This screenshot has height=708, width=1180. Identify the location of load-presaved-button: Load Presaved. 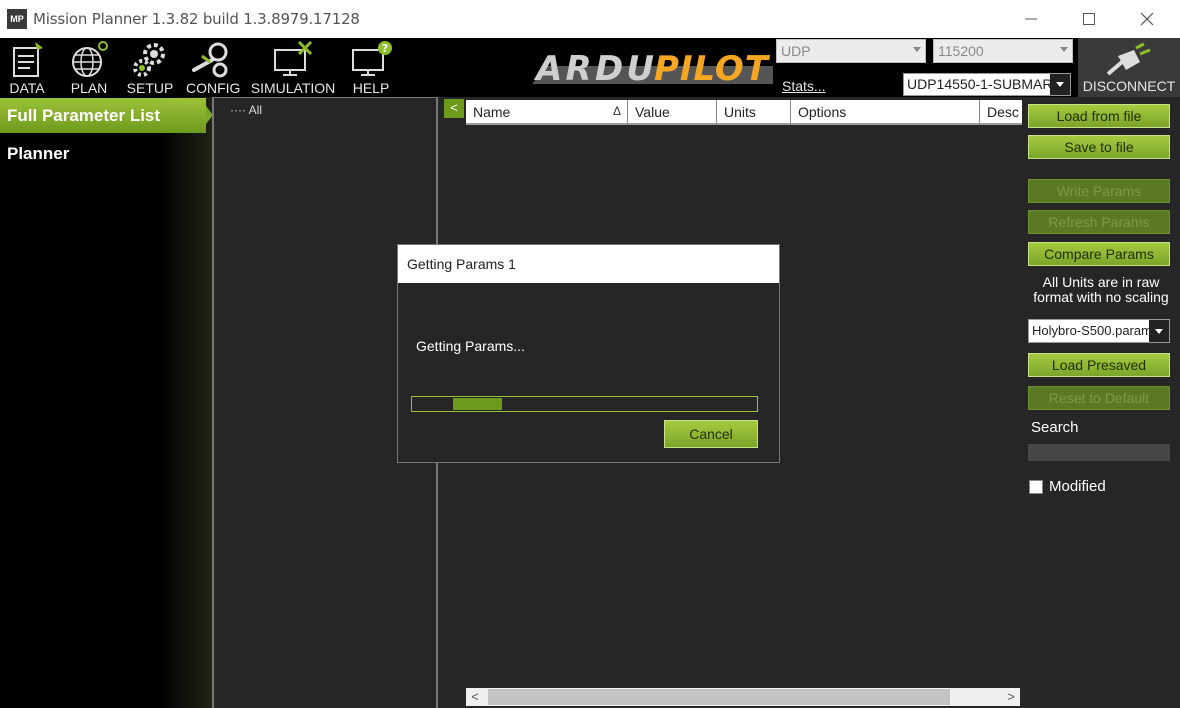
(1099, 365).